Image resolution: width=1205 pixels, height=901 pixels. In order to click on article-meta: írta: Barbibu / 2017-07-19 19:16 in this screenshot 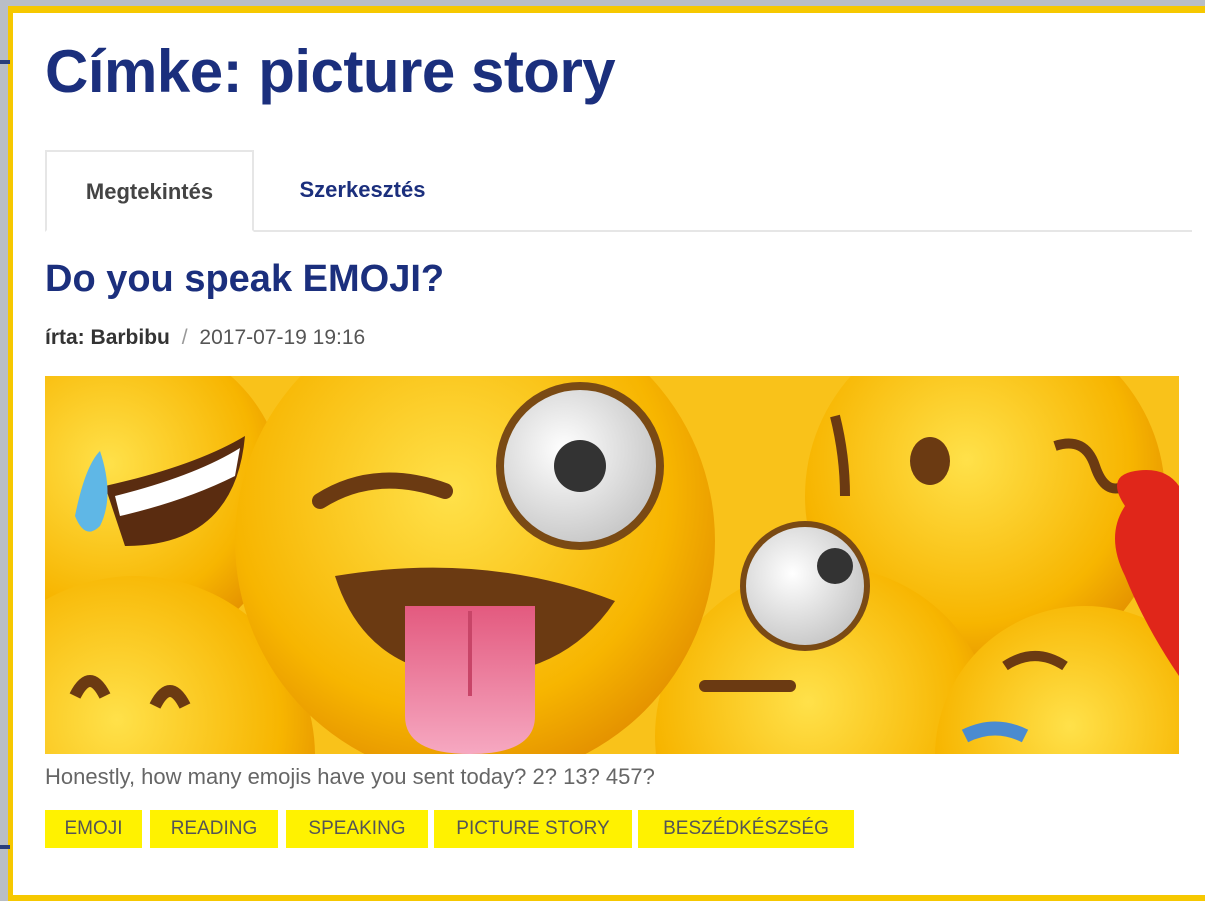, I will do `click(205, 338)`.